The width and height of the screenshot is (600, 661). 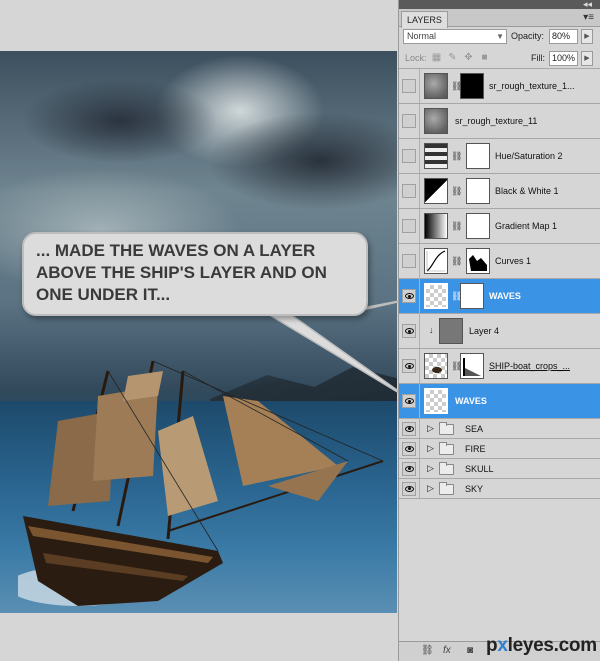 What do you see at coordinates (499, 226) in the screenshot?
I see `layer-row: ⛓ Gradient Map 1` at bounding box center [499, 226].